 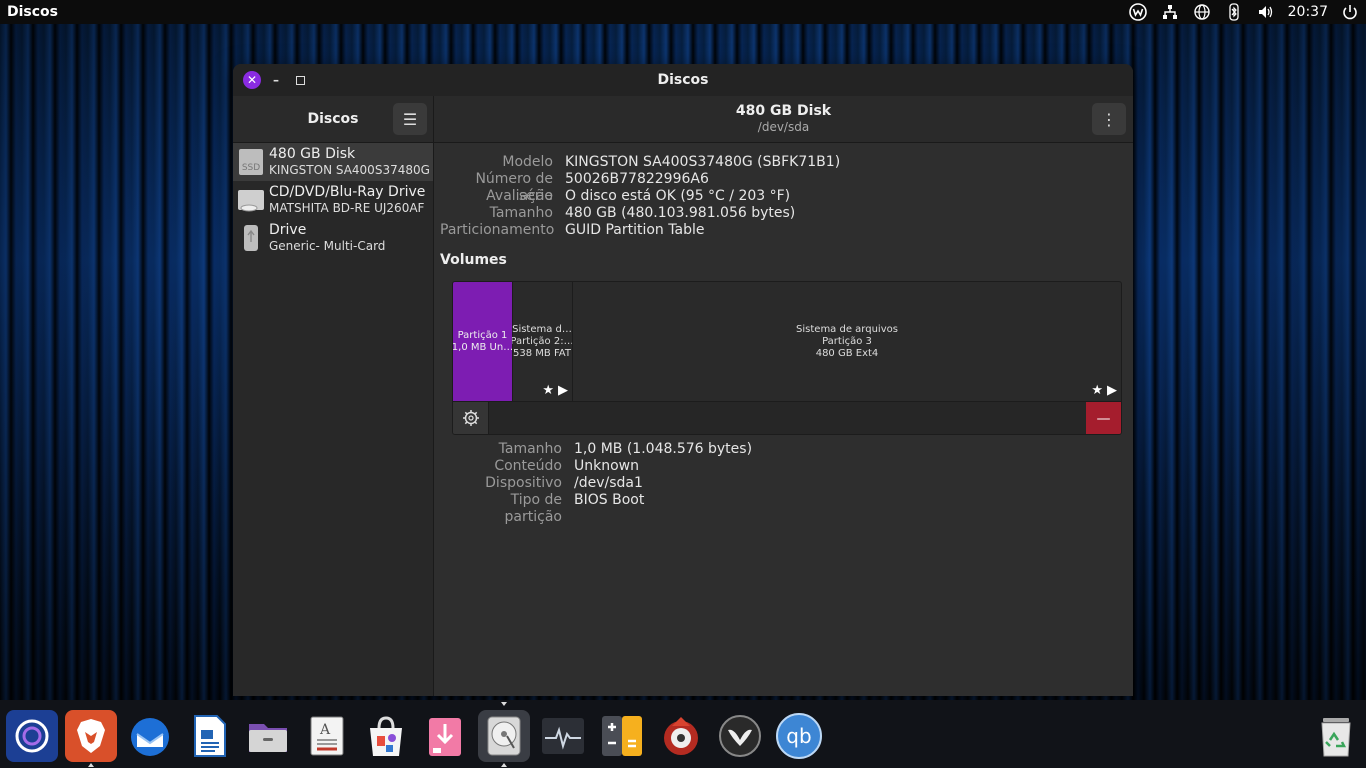 I want to click on property-row: Tamanho 1,0 MB (1.048.576 bytes), so click(x=602, y=449).